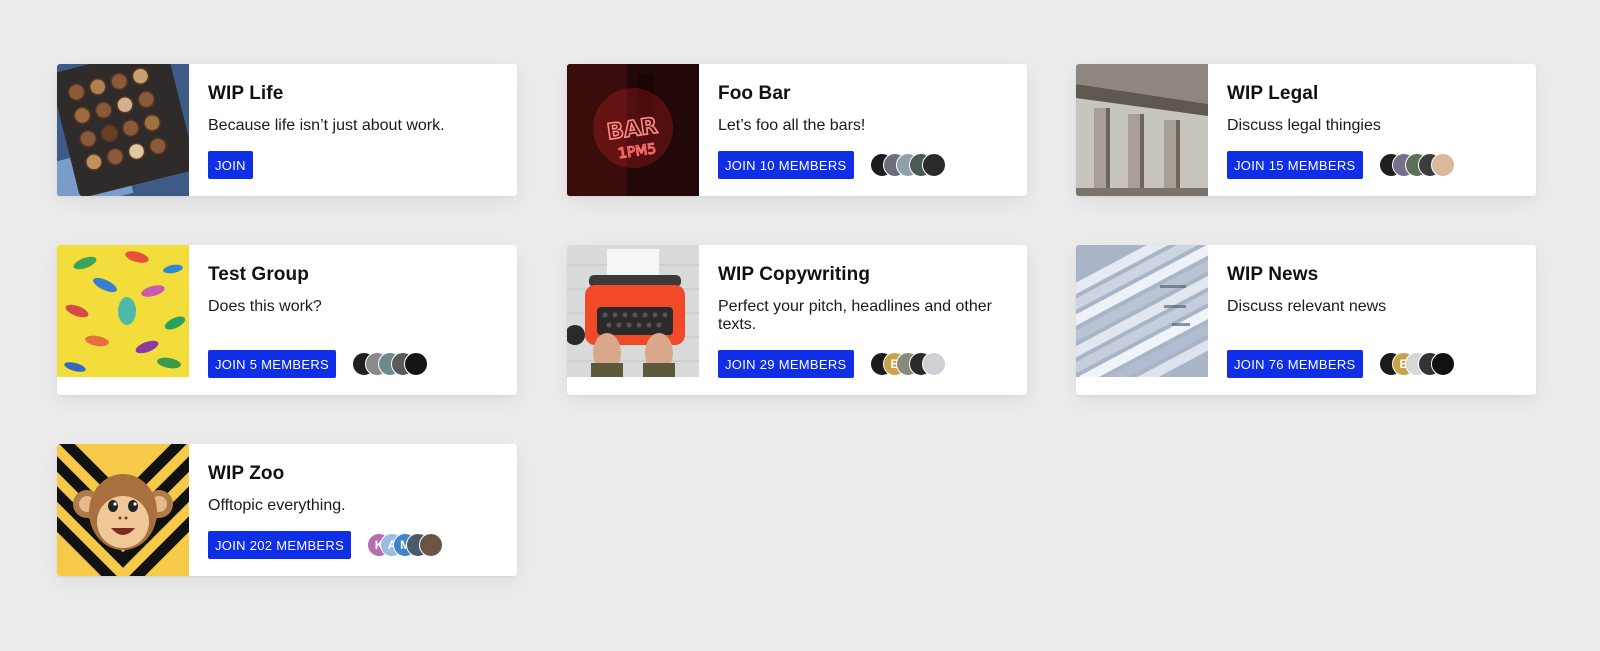  I want to click on group-description: Let’s foo all the bars!, so click(792, 125).